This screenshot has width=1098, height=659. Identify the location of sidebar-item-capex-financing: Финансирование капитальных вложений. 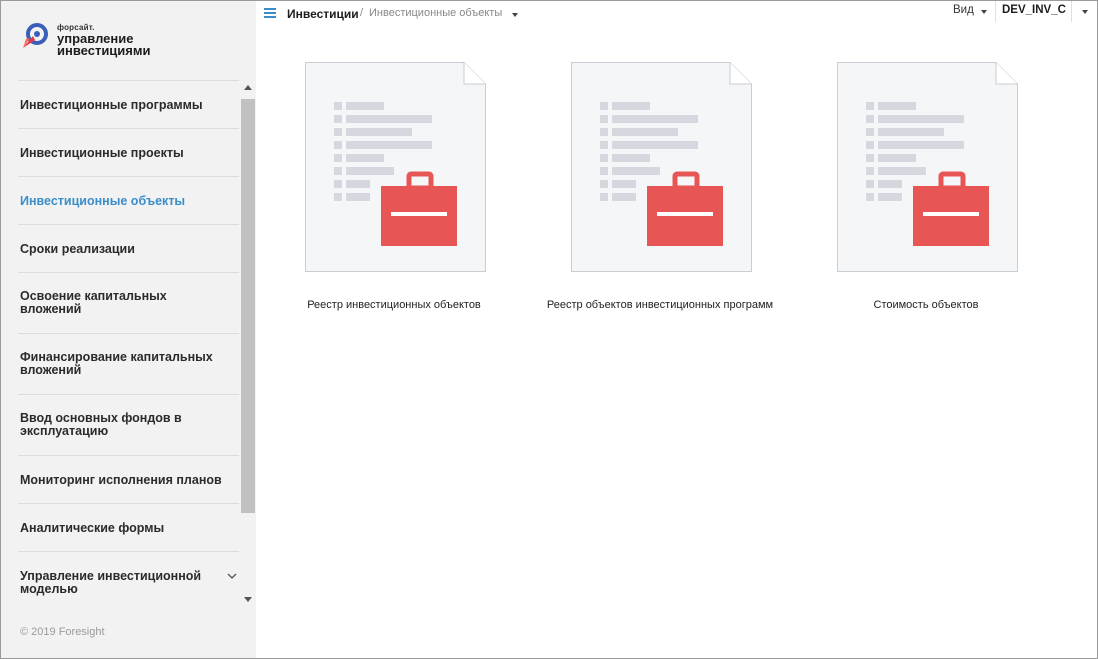
(128, 364).